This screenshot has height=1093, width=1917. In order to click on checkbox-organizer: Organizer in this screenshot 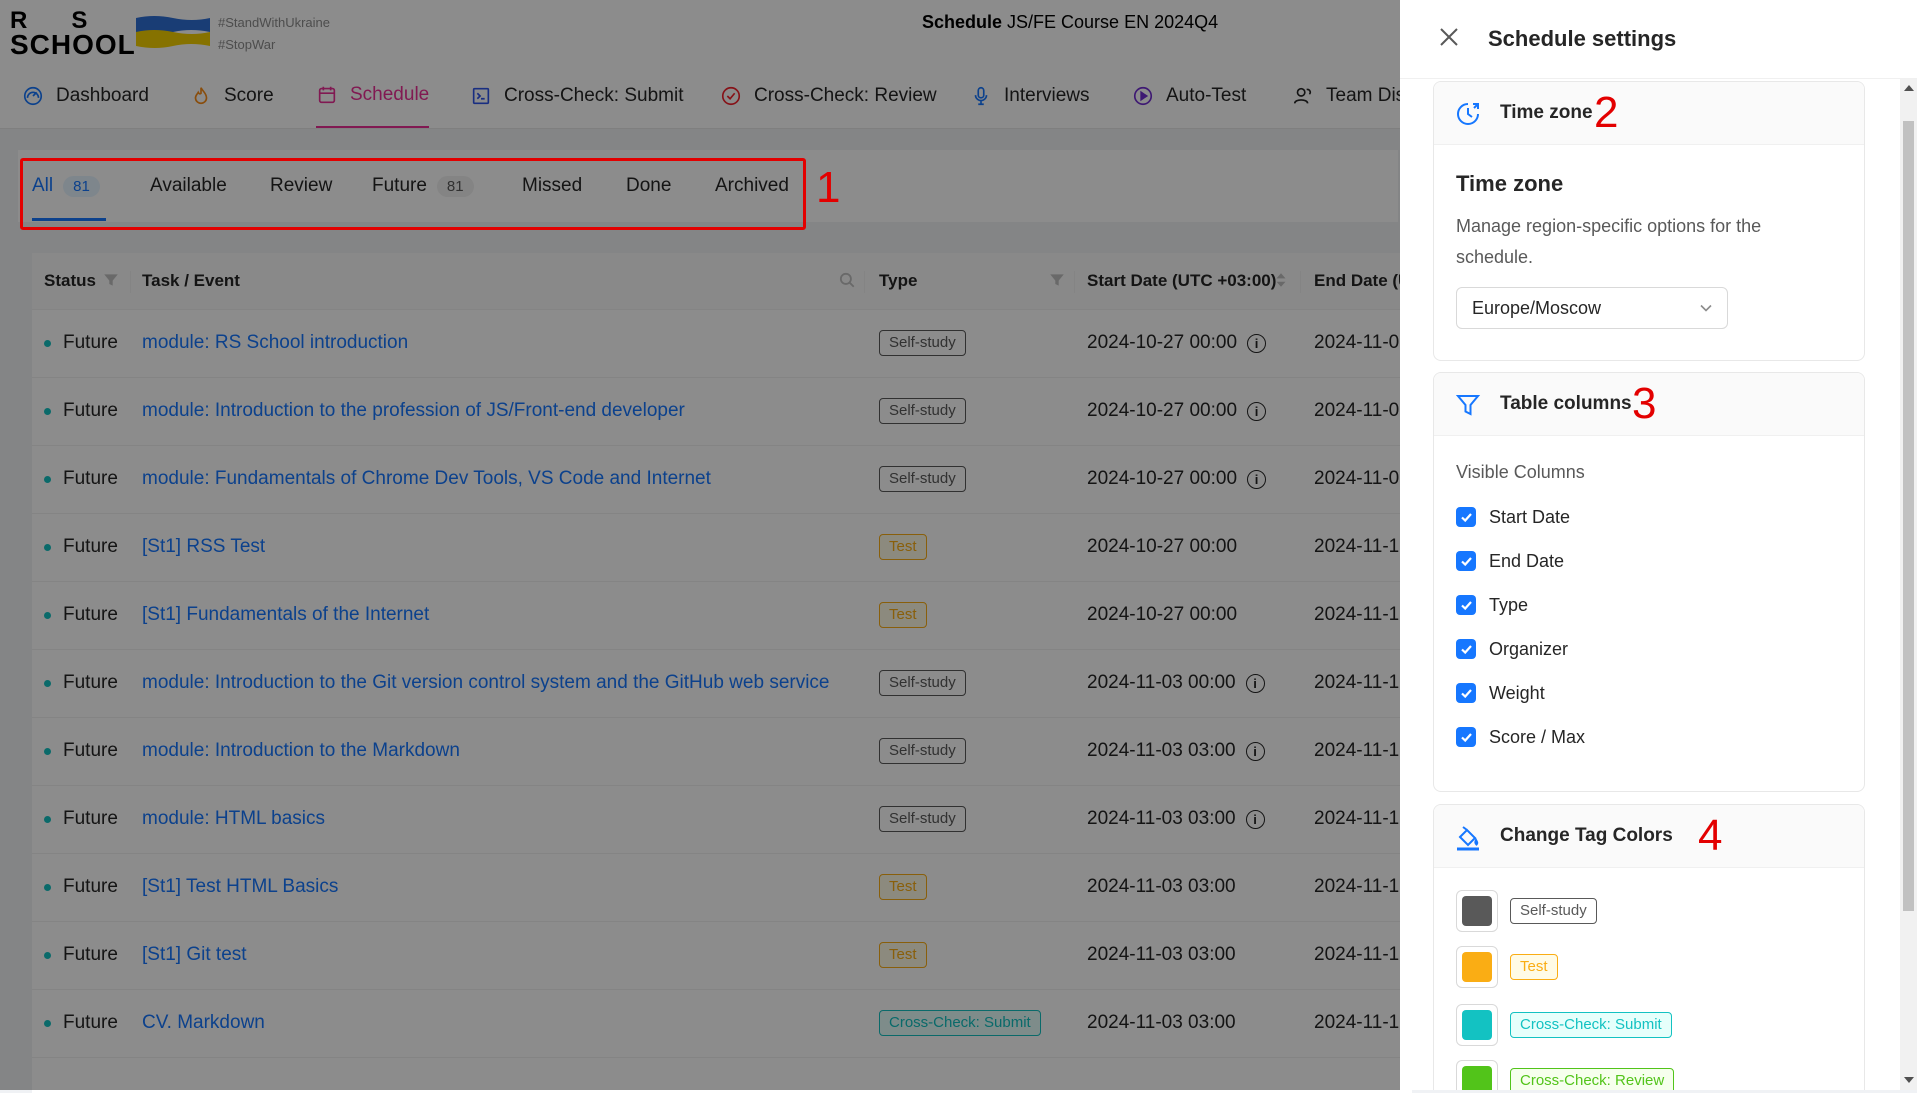, I will do `click(1512, 649)`.